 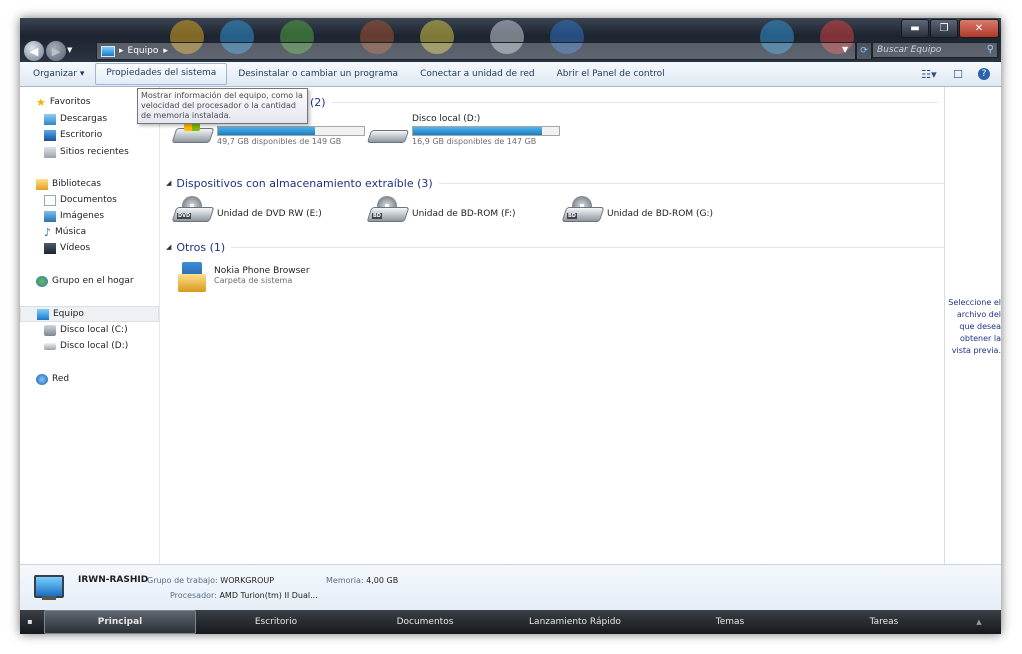 What do you see at coordinates (345, 580) in the screenshot?
I see `memory-label: Memoria:` at bounding box center [345, 580].